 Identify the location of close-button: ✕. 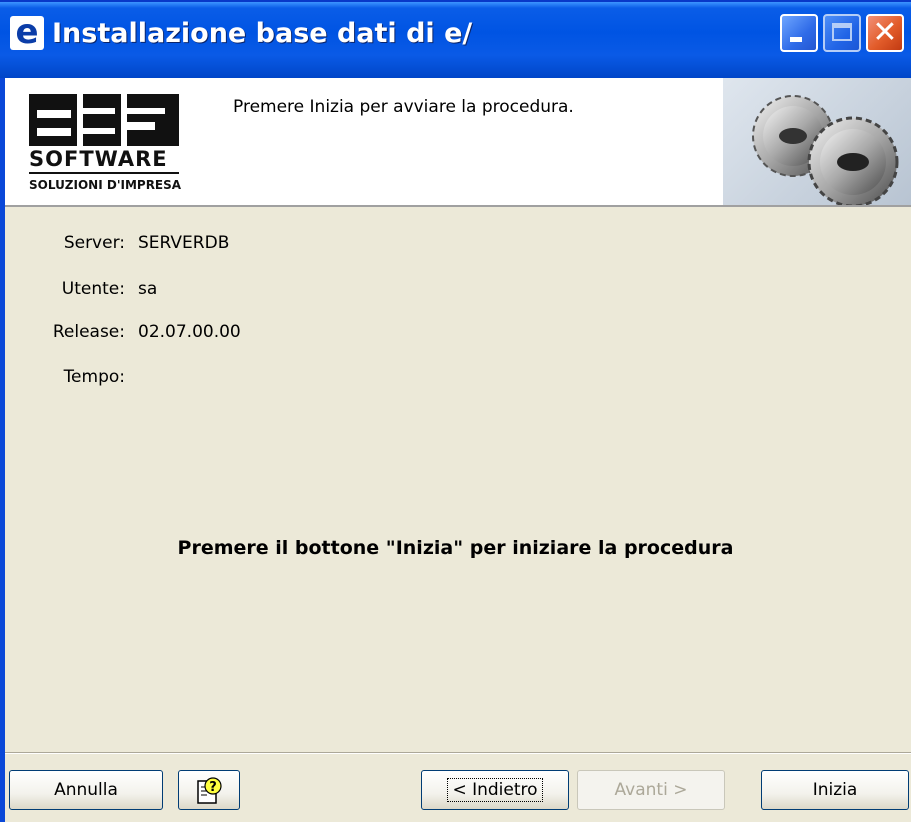
(885, 33).